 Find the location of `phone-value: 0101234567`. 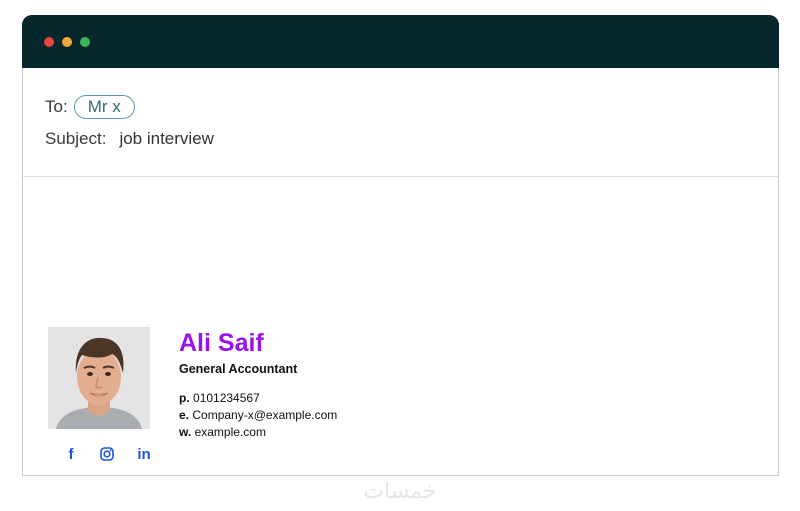

phone-value: 0101234567 is located at coordinates (226, 398).